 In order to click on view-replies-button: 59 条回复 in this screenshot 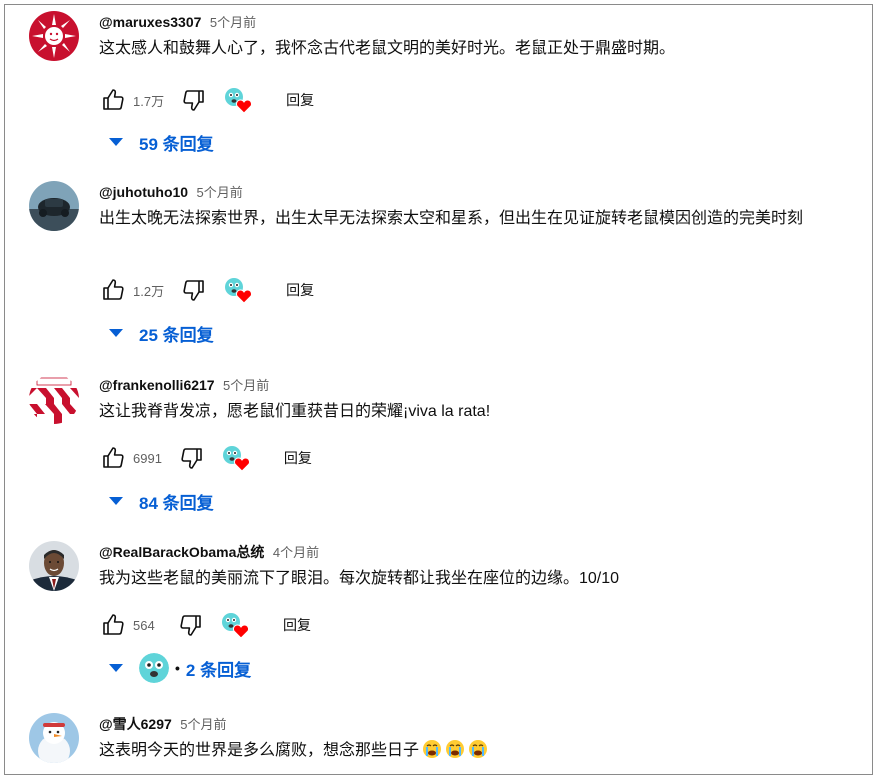, I will do `click(161, 142)`.